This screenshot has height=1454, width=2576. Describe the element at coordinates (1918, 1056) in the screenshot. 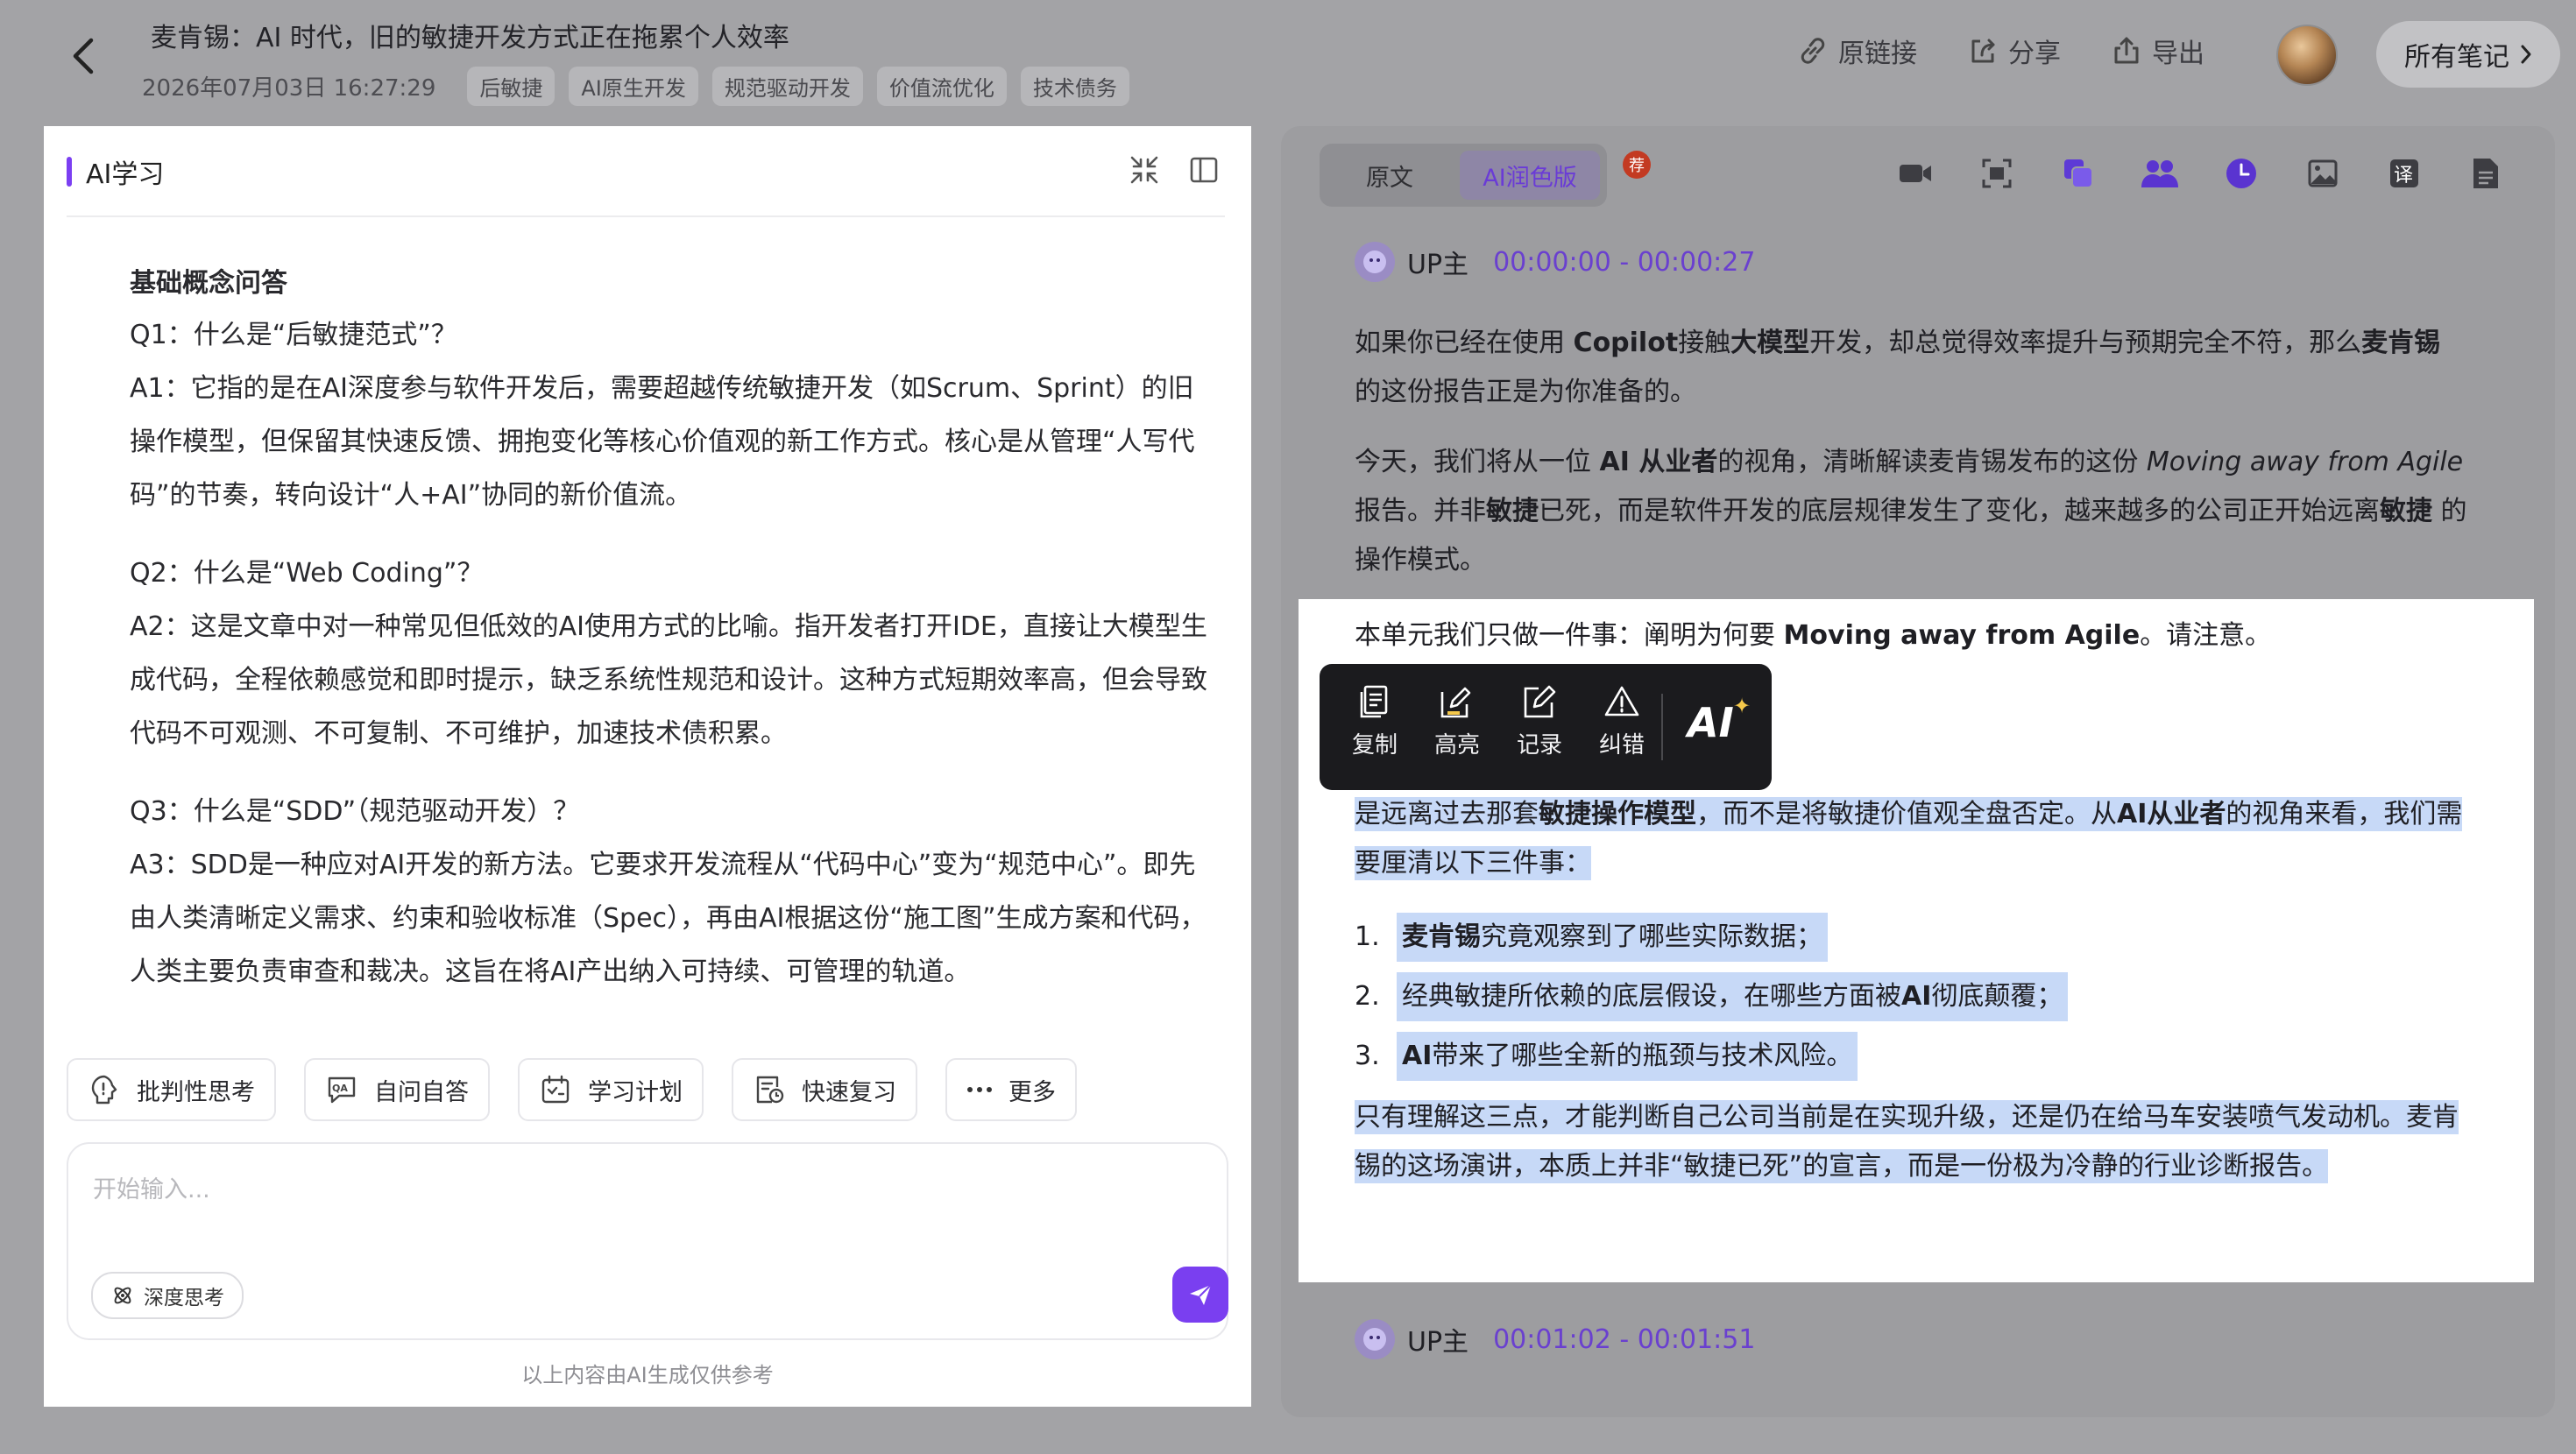

I see `list-item: 3. AI带来了哪些全新的瓶颈与技术风险。` at that location.